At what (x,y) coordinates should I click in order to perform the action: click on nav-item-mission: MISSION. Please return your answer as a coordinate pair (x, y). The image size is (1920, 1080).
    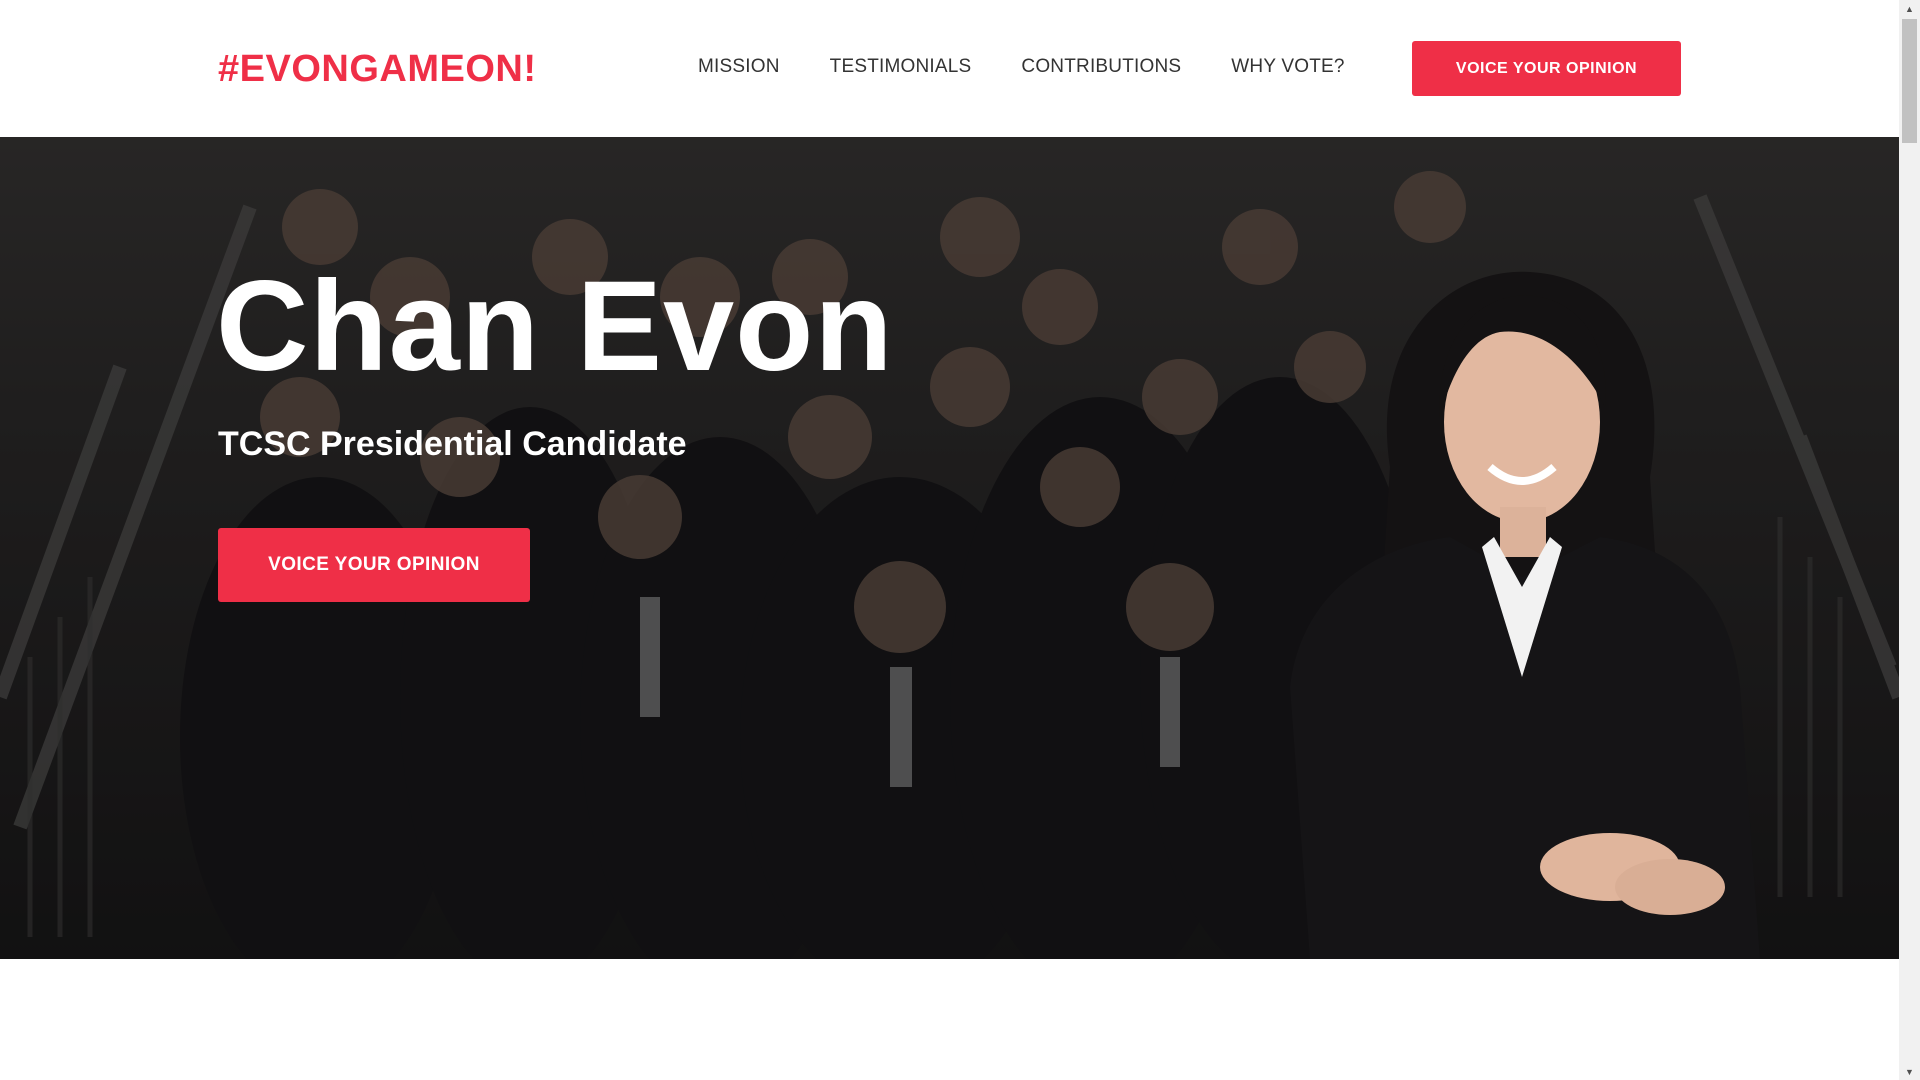
    Looking at the image, I should click on (739, 67).